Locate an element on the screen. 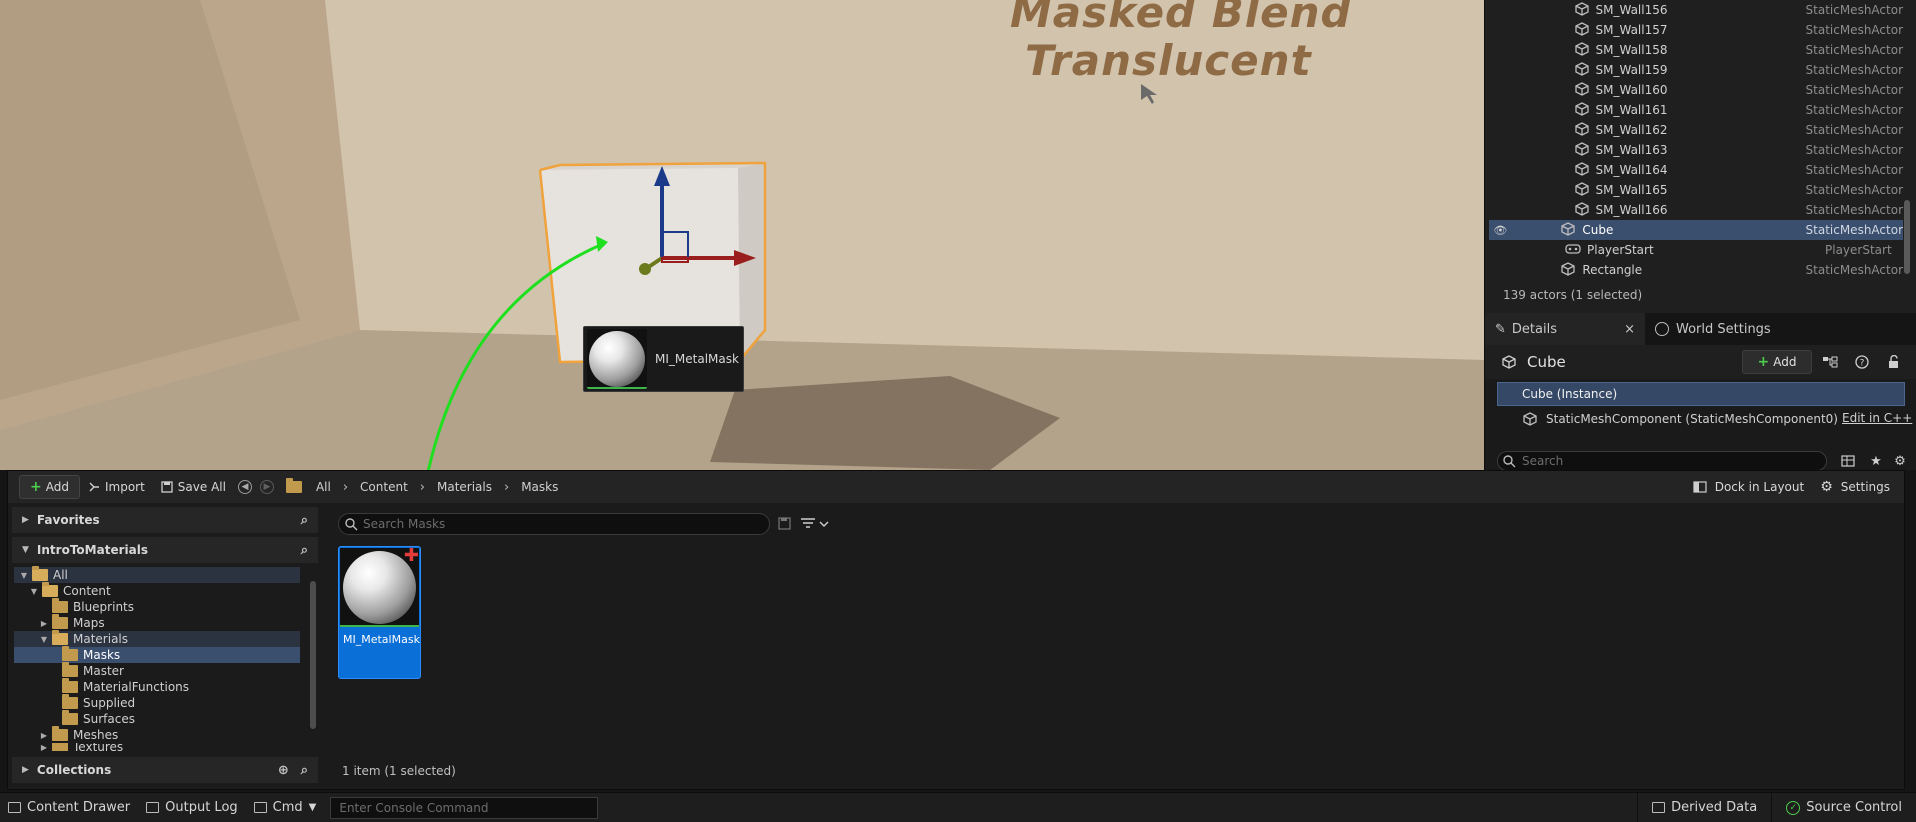  details-search-placeholder: Search is located at coordinates (1543, 461).